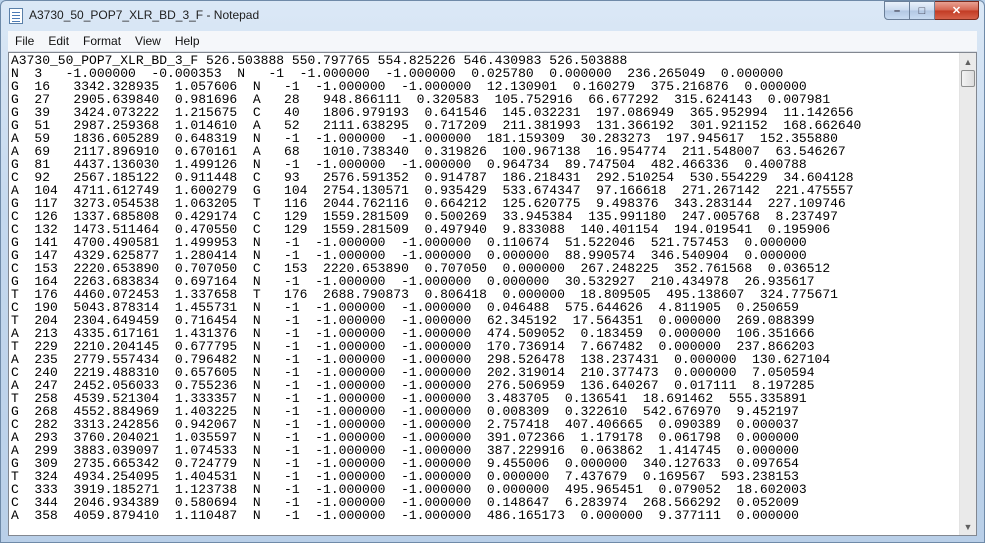 Image resolution: width=985 pixels, height=543 pixels. I want to click on title-bar: A3730_50_POP7_XLR_BD_3_F - Notepad – □ ✕, so click(492, 16).